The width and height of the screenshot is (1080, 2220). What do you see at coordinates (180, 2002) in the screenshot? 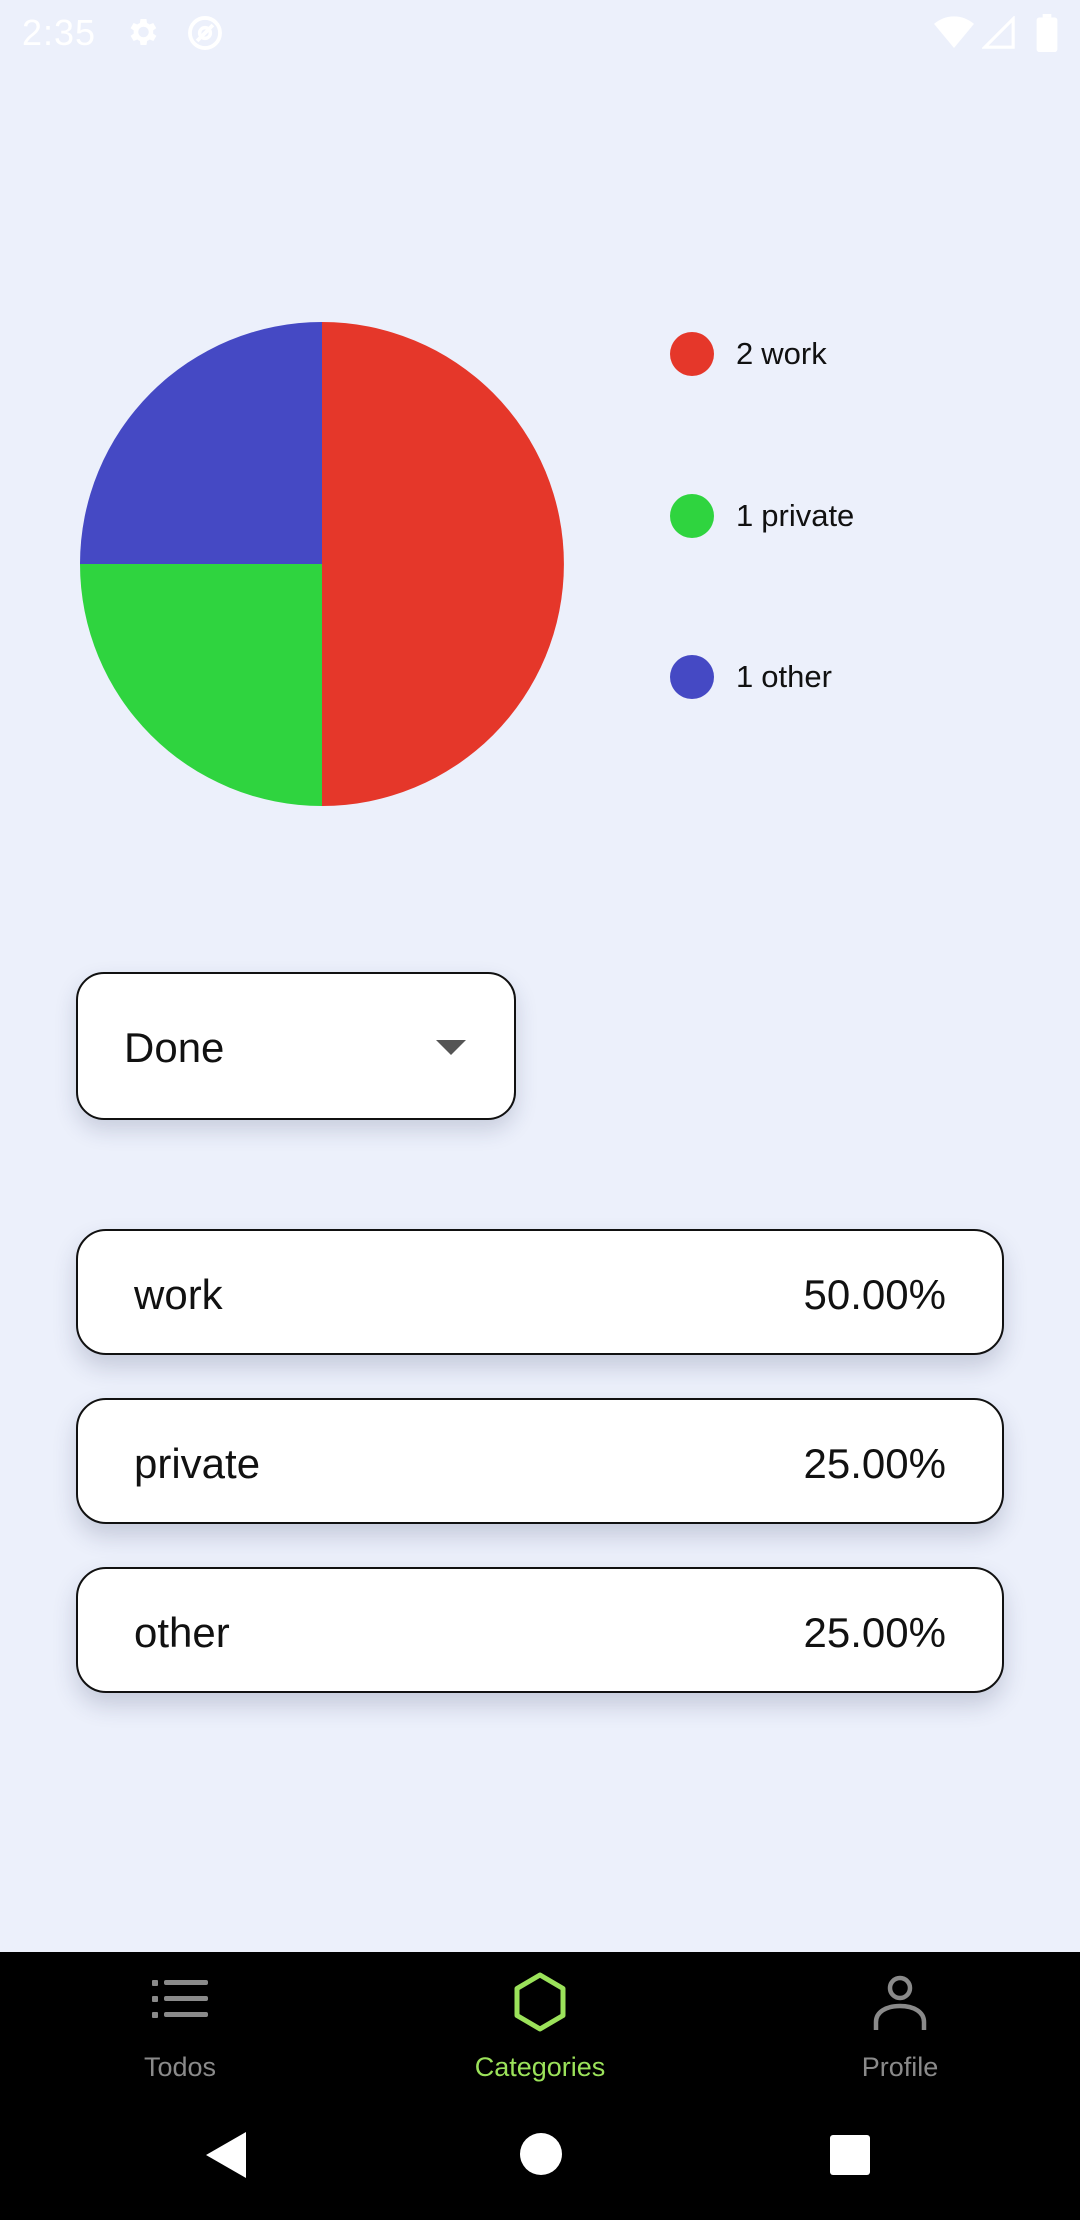
I see `list-icon` at bounding box center [180, 2002].